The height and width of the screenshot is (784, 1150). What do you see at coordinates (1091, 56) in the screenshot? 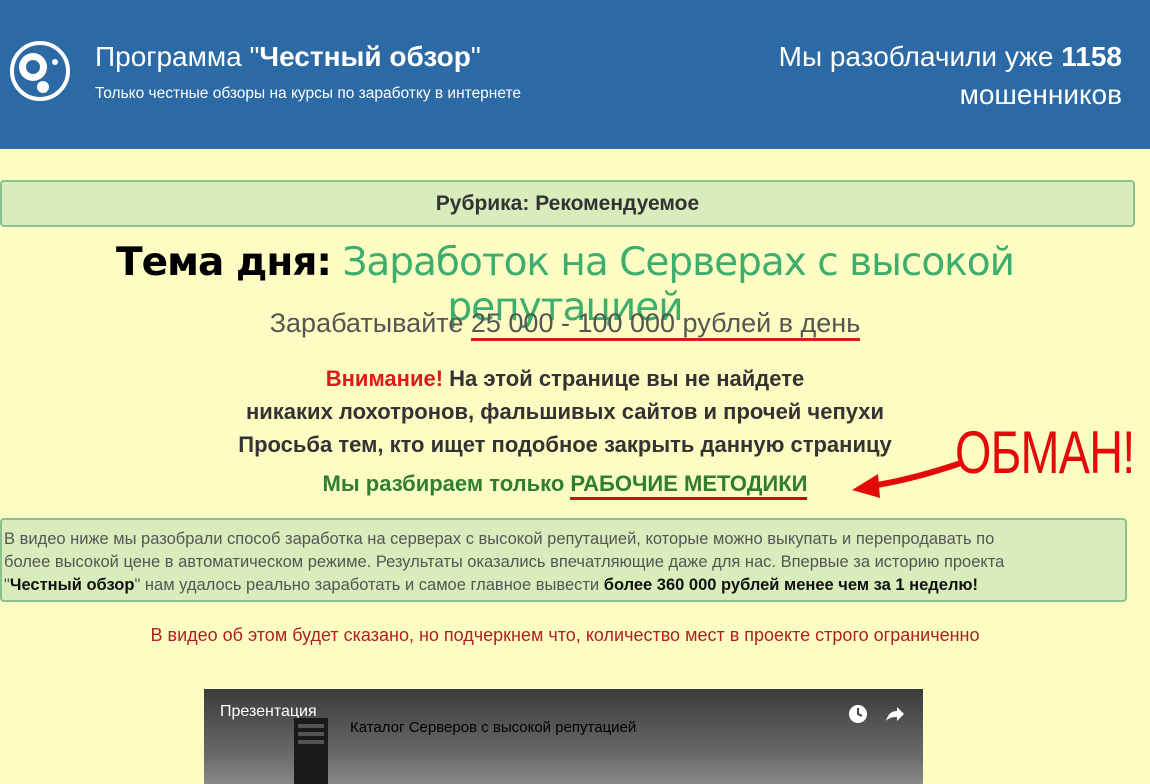
I see `counter-value: 1158` at bounding box center [1091, 56].